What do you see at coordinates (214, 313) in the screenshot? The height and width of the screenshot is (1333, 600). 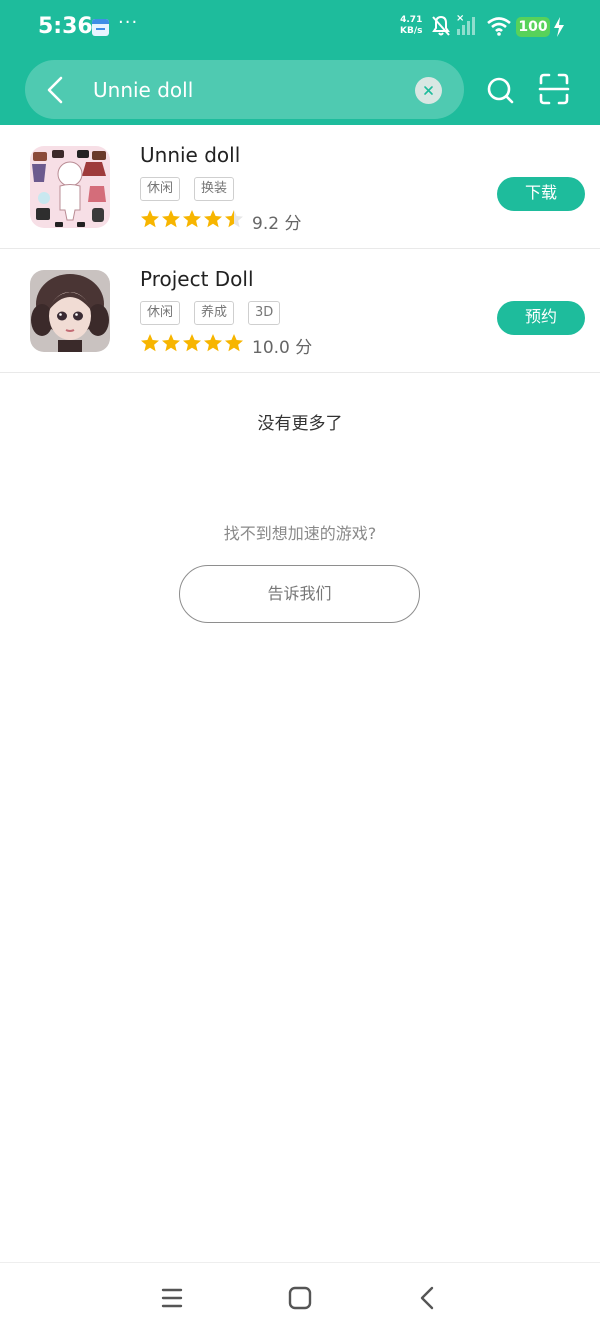 I see `tag: 养成` at bounding box center [214, 313].